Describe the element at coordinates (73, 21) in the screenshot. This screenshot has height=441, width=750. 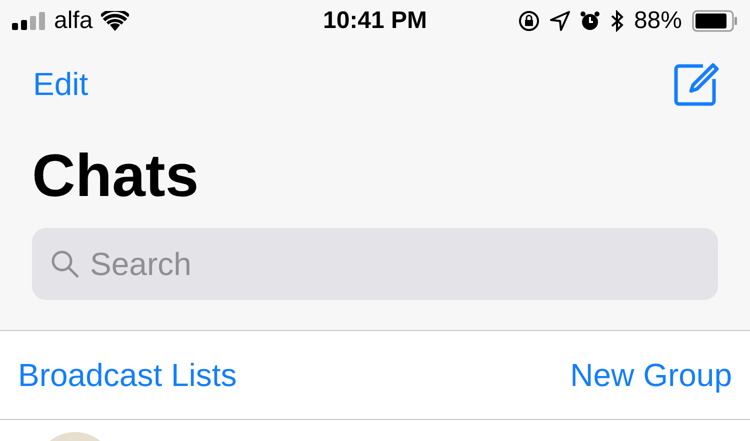
I see `carrier-name: alfa` at that location.